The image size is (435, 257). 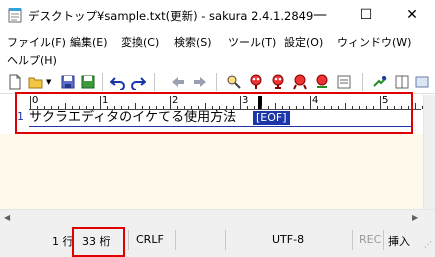 What do you see at coordinates (7, 217) in the screenshot?
I see `scroll-left-icon: ◀` at bounding box center [7, 217].